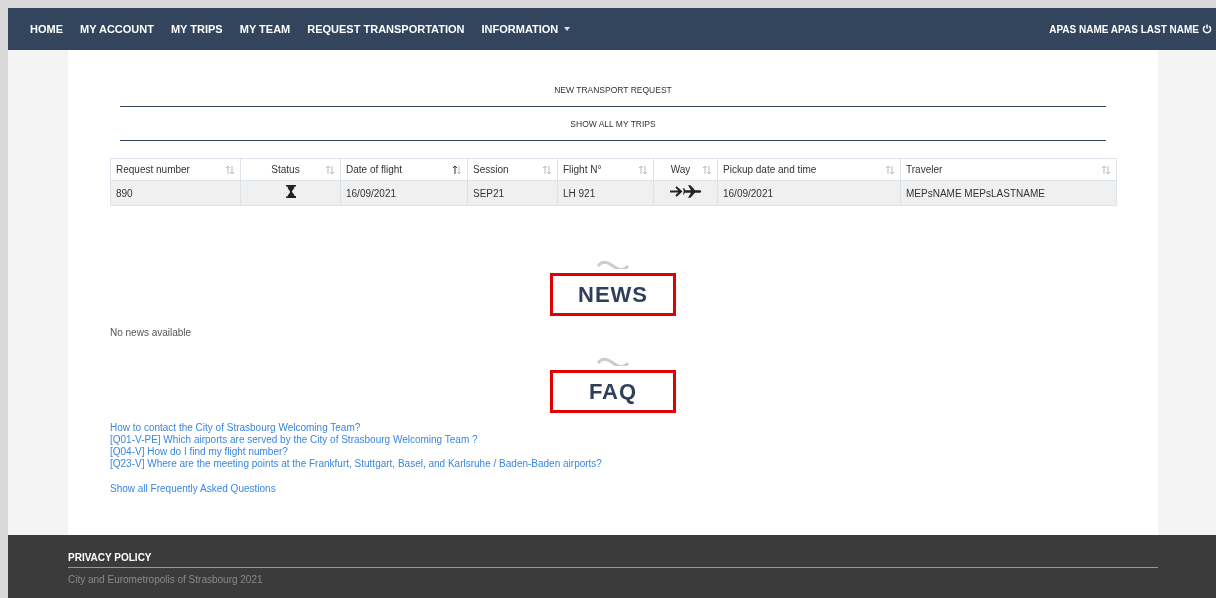 Image resolution: width=1216 pixels, height=598 pixels. I want to click on faq-link: [Q23-V] Where are the meeting points at the Frankfurt, Stuttgart, Basel, and Karlsruhe / Baden-Baden airports?, so click(356, 464).